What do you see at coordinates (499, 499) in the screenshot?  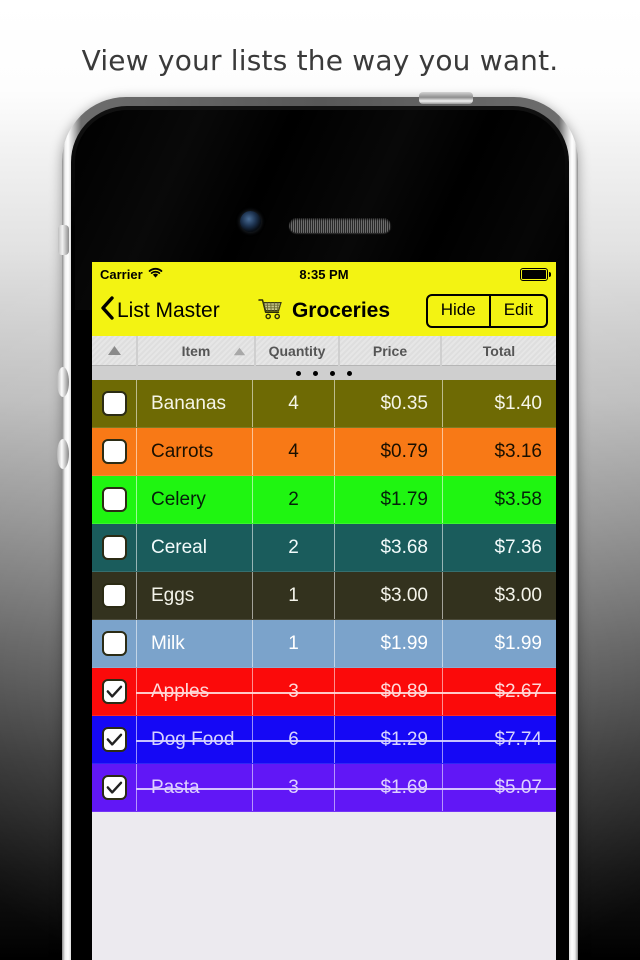 I see `row-total: $3.58` at bounding box center [499, 499].